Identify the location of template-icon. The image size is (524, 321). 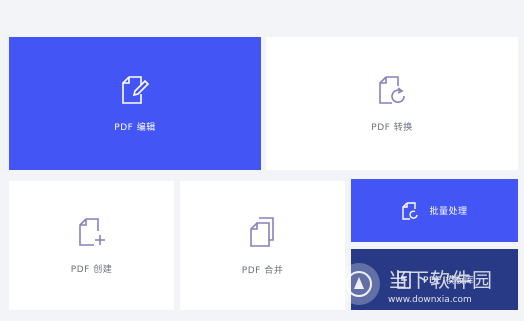
(404, 280).